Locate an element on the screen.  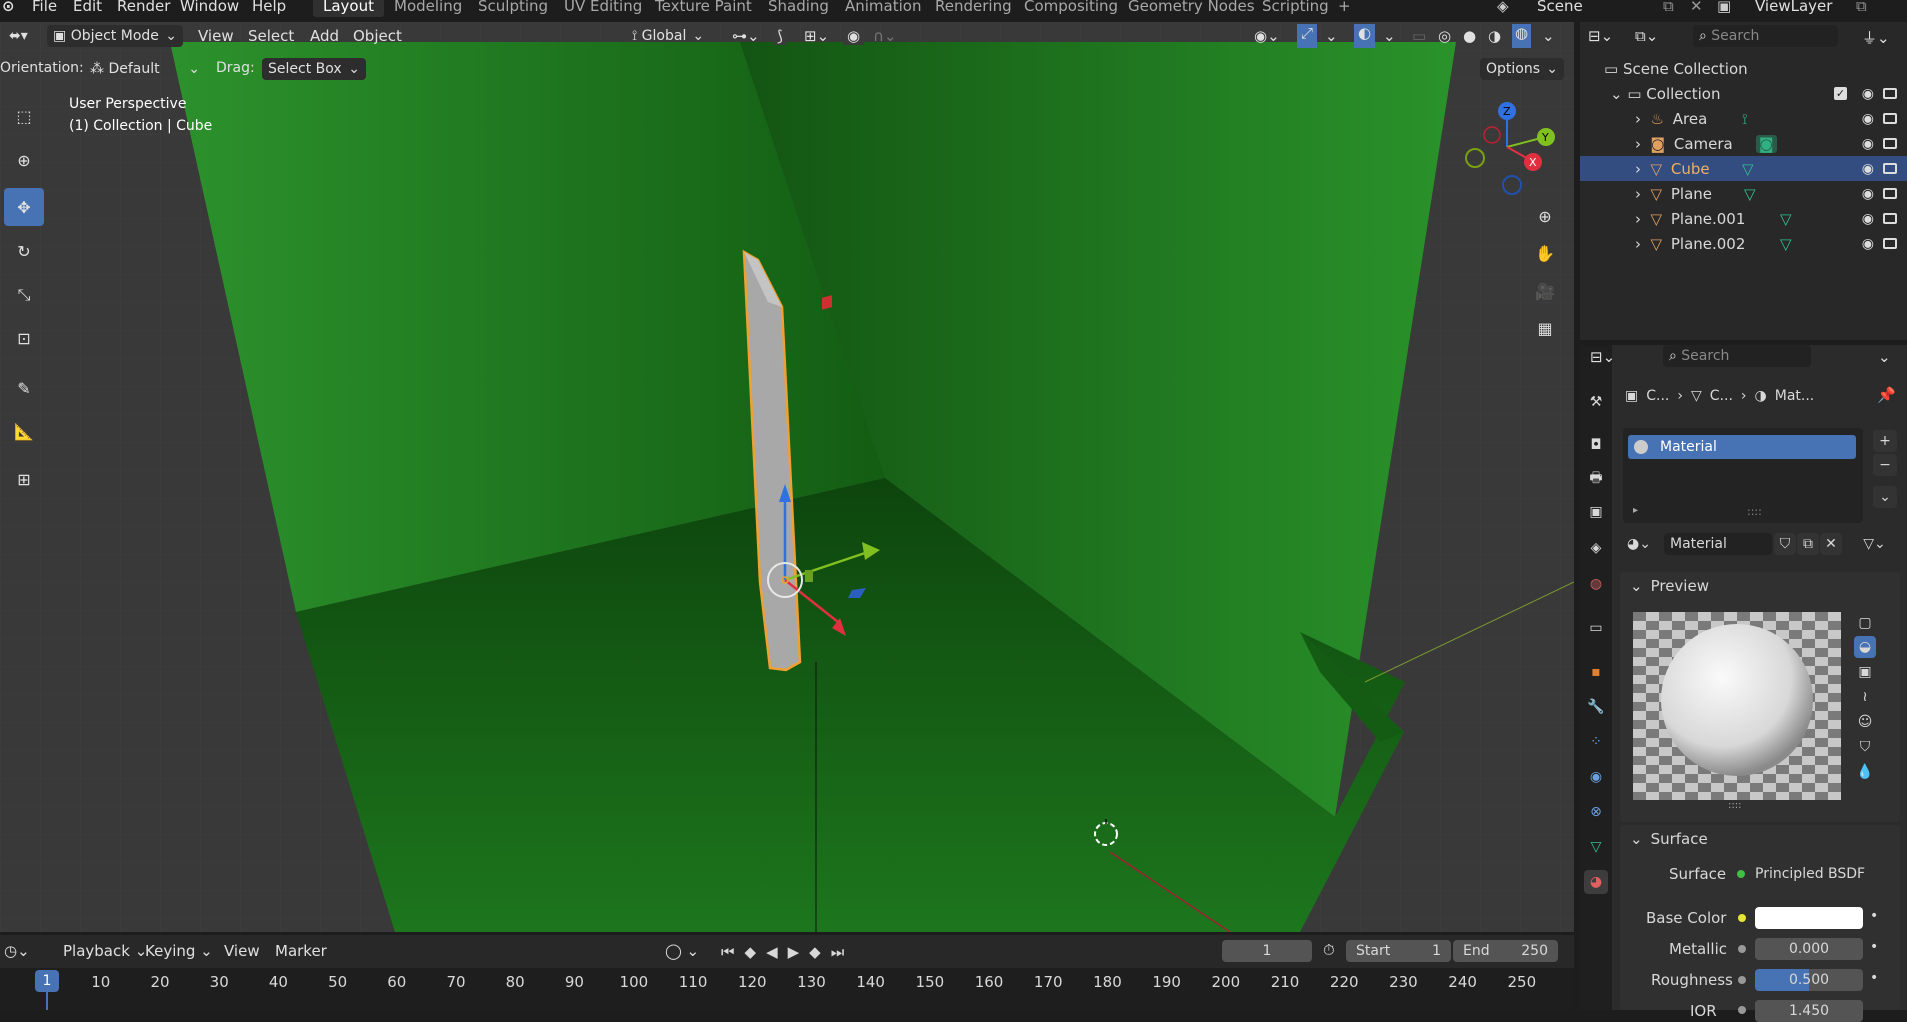
preview-hair-icon: ≀ is located at coordinates (1865, 697).